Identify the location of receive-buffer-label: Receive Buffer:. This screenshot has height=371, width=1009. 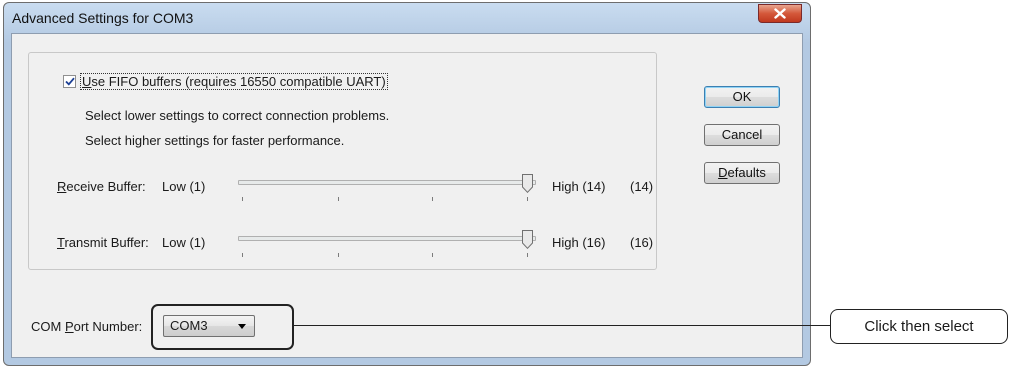
(101, 186).